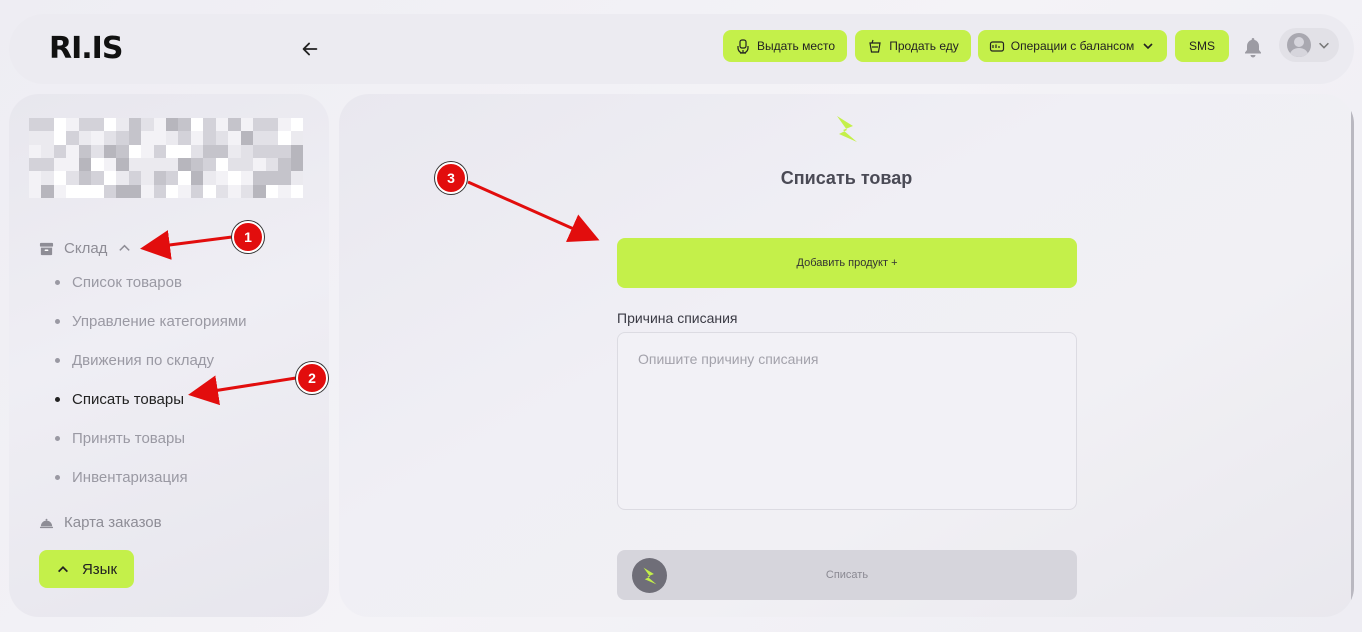 The width and height of the screenshot is (1362, 632). I want to click on logo: RI.IS, so click(86, 49).